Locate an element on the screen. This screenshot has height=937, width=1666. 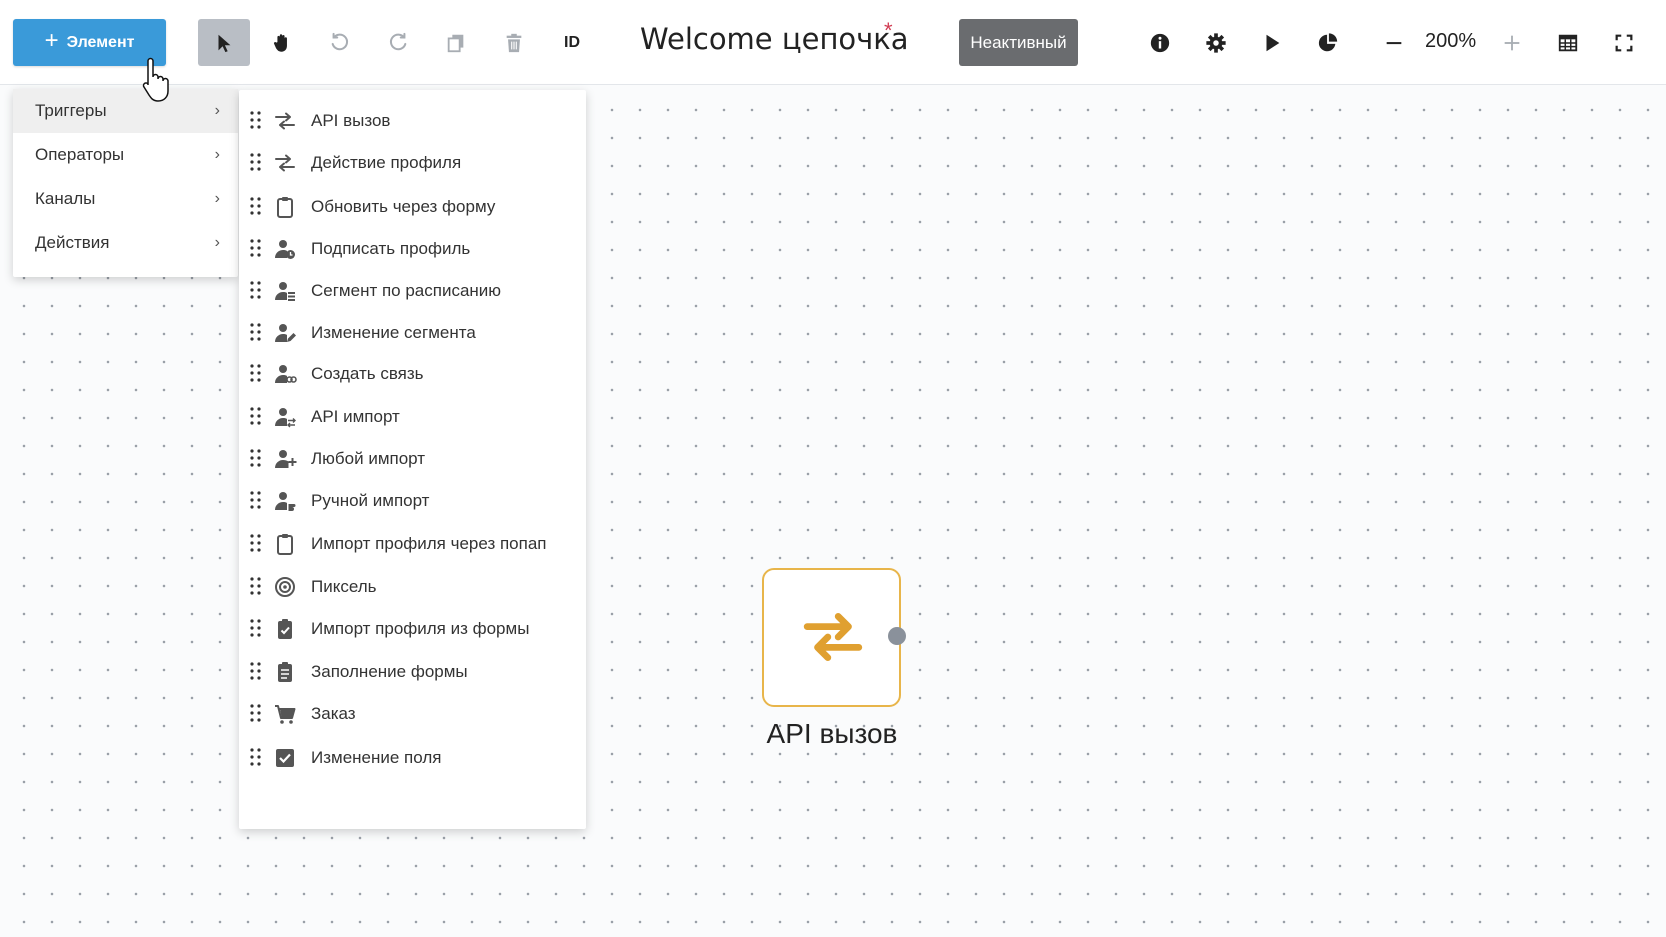
trigger-item: Действие профиля is located at coordinates (412, 163).